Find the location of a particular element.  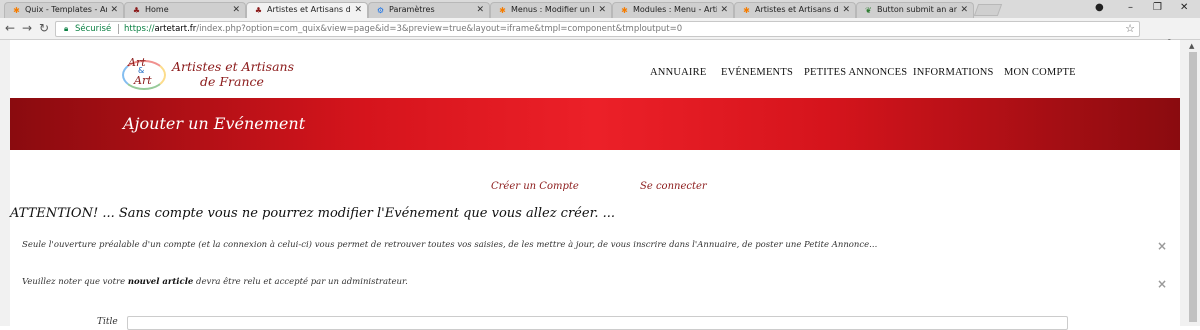

back-icon: ← is located at coordinates (10, 28).